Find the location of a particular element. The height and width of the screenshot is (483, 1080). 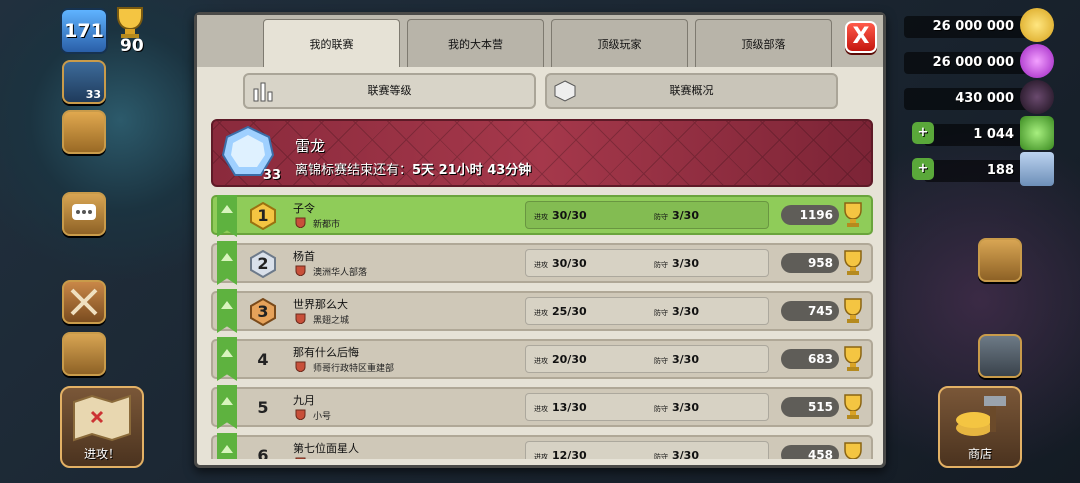

clan-name: 新都市 is located at coordinates (327, 225).